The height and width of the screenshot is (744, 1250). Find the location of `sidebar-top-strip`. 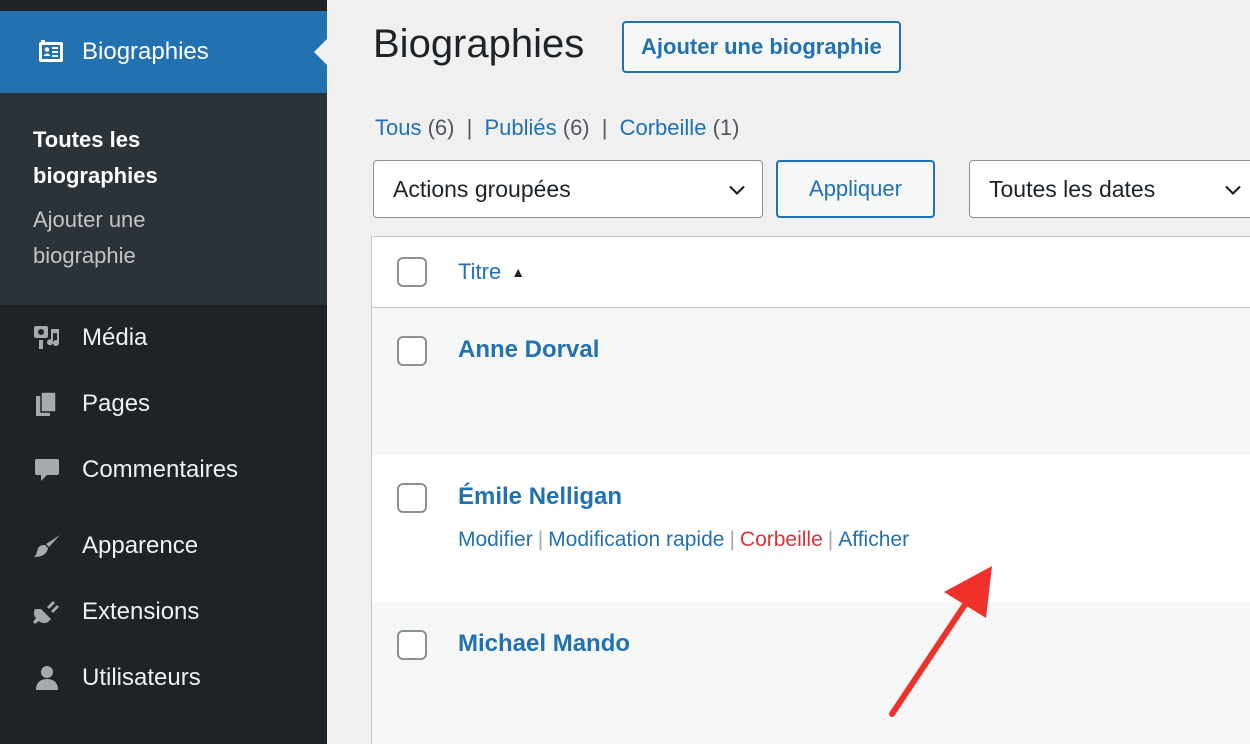

sidebar-top-strip is located at coordinates (163, 5).